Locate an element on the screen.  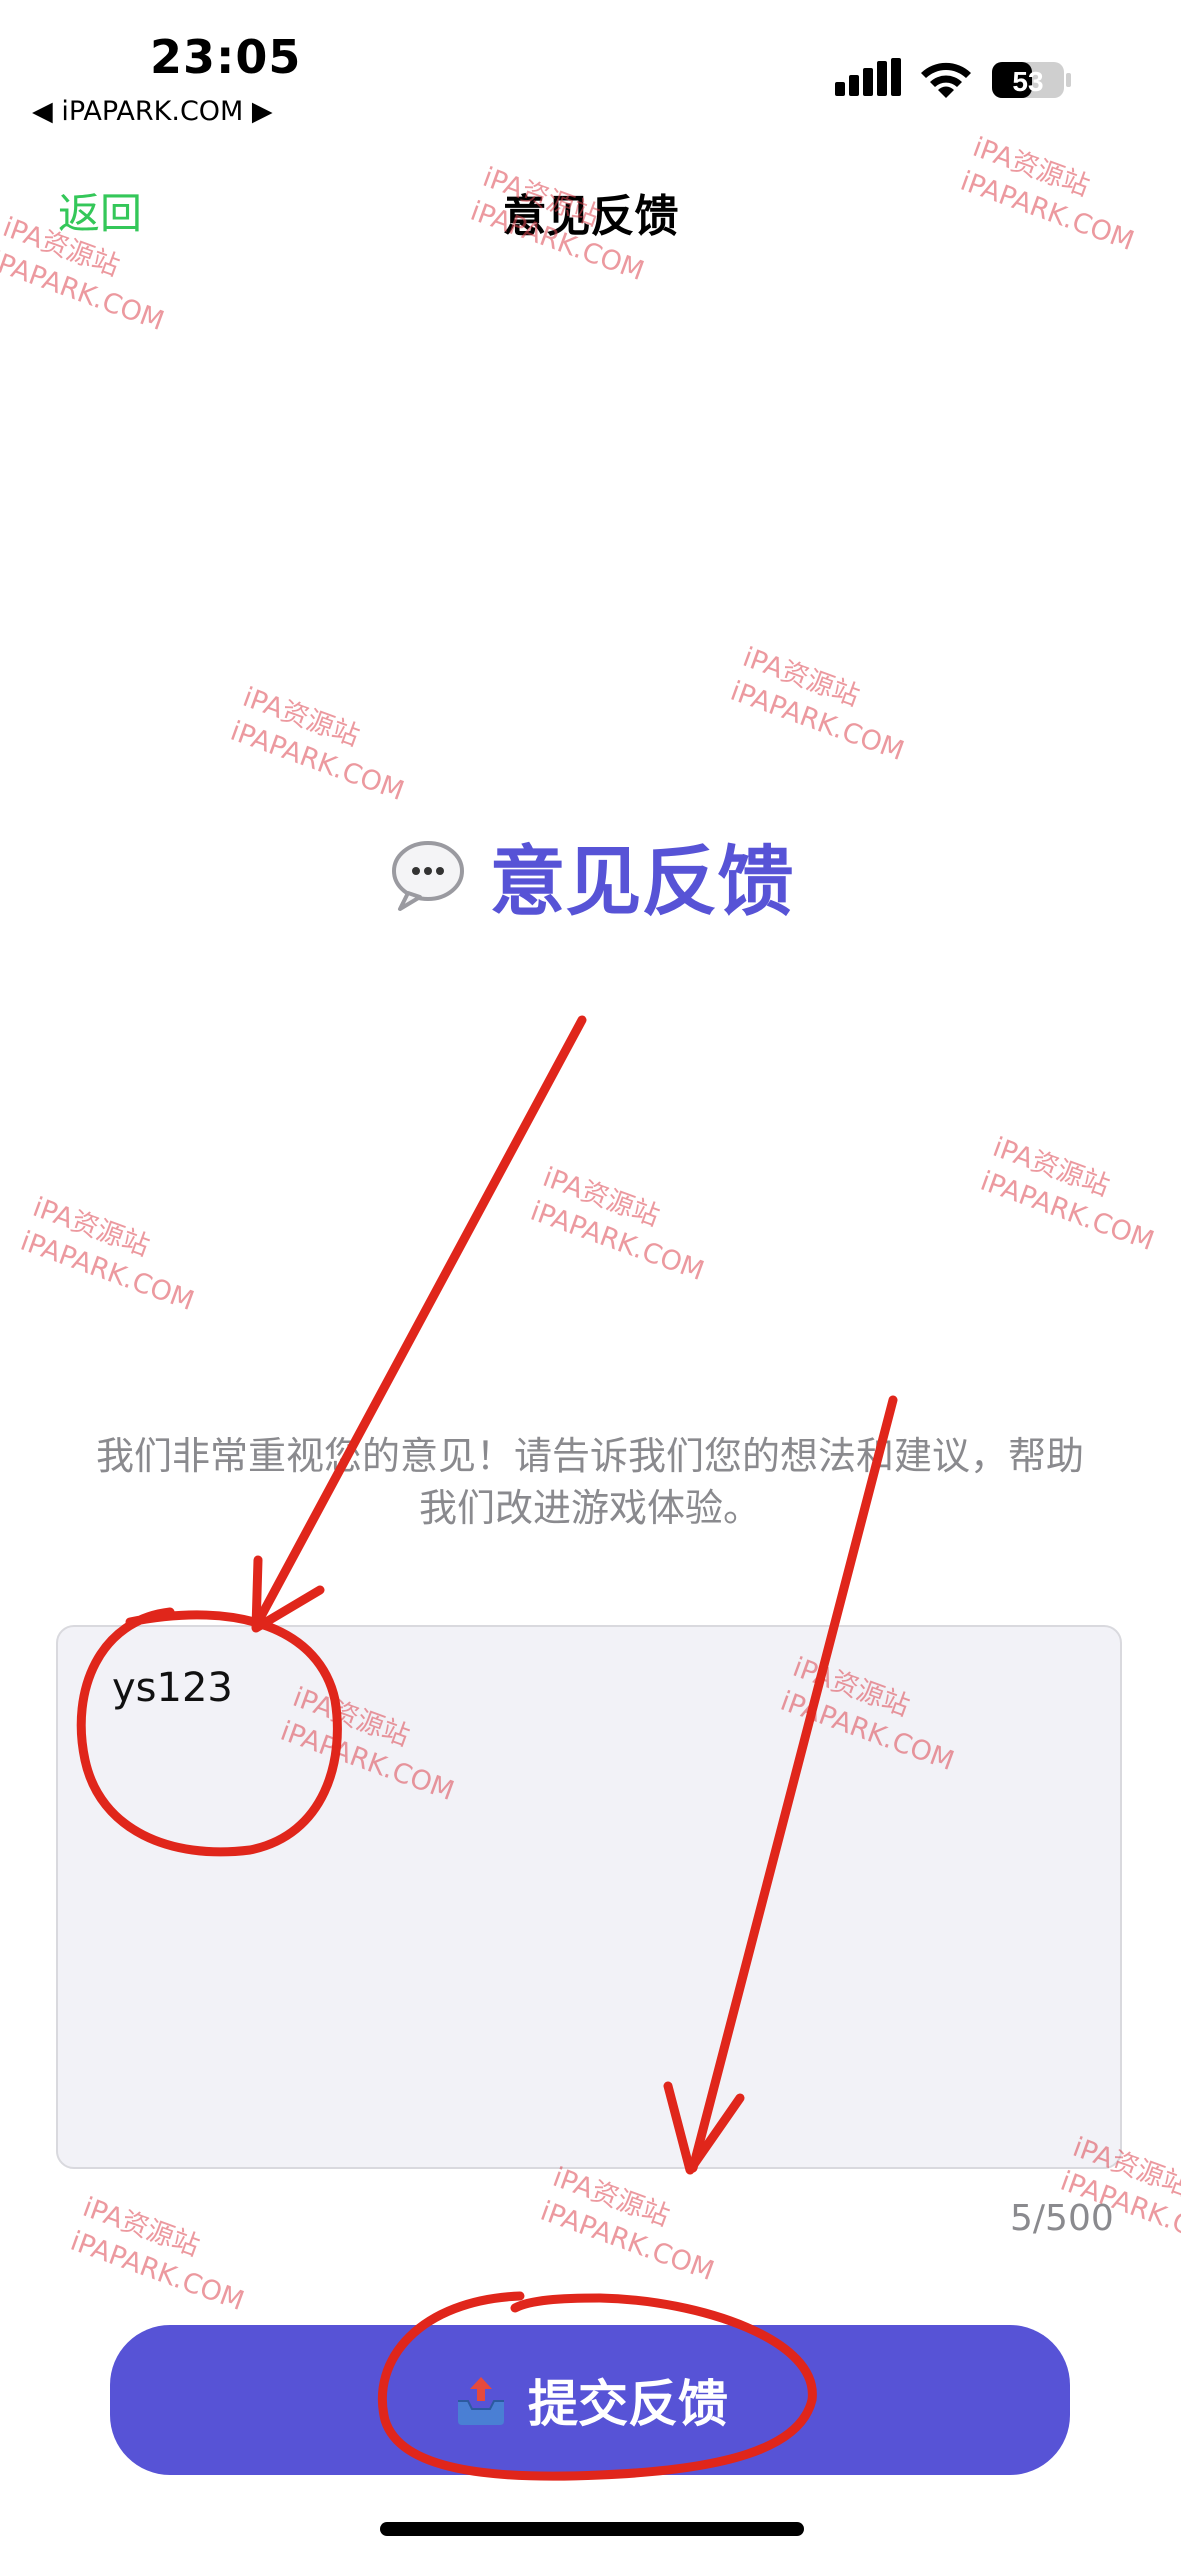
battery-icon: 53 is located at coordinates (1031, 80).